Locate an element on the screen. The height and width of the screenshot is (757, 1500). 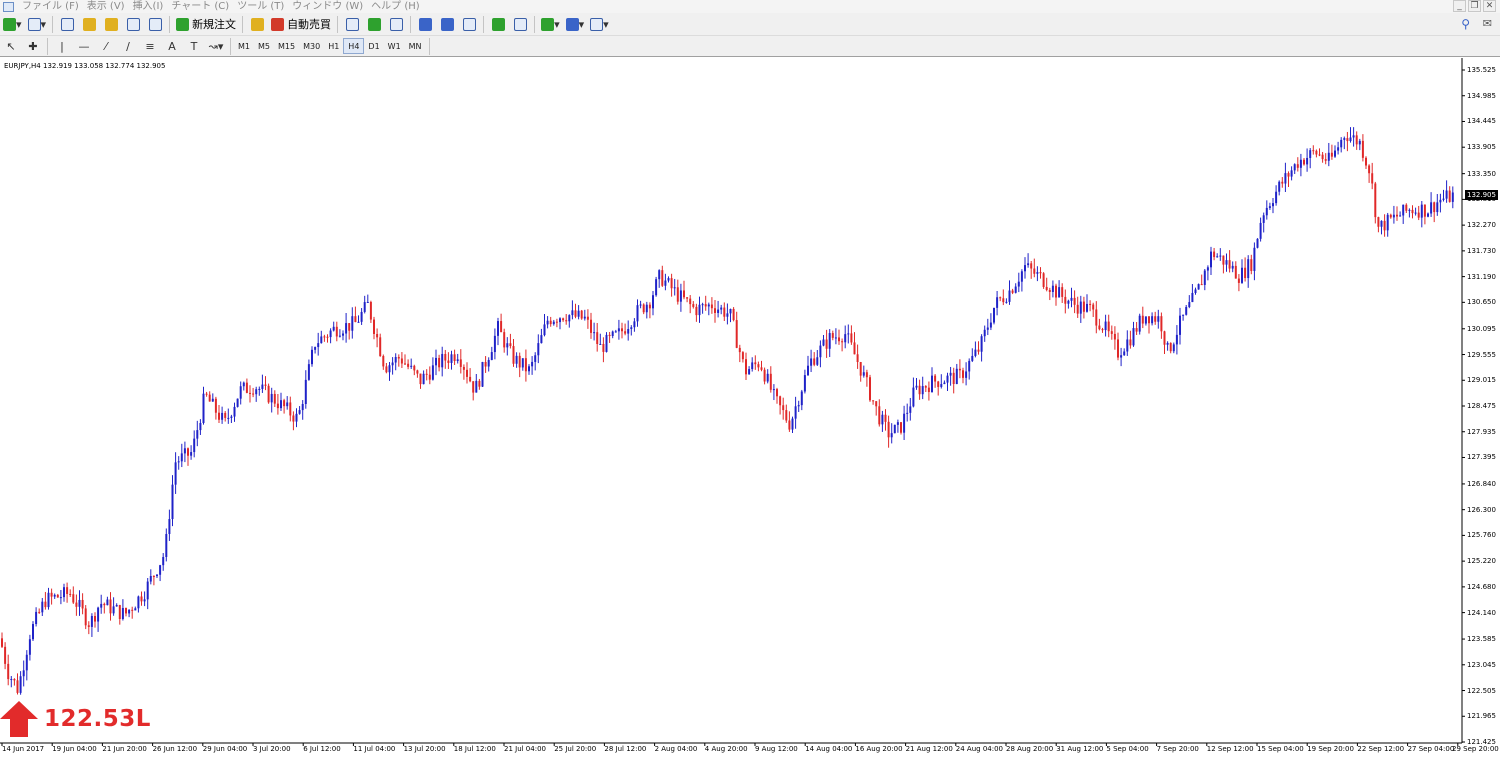
price-tick-label: 134.445 is located at coordinates (1481, 121).